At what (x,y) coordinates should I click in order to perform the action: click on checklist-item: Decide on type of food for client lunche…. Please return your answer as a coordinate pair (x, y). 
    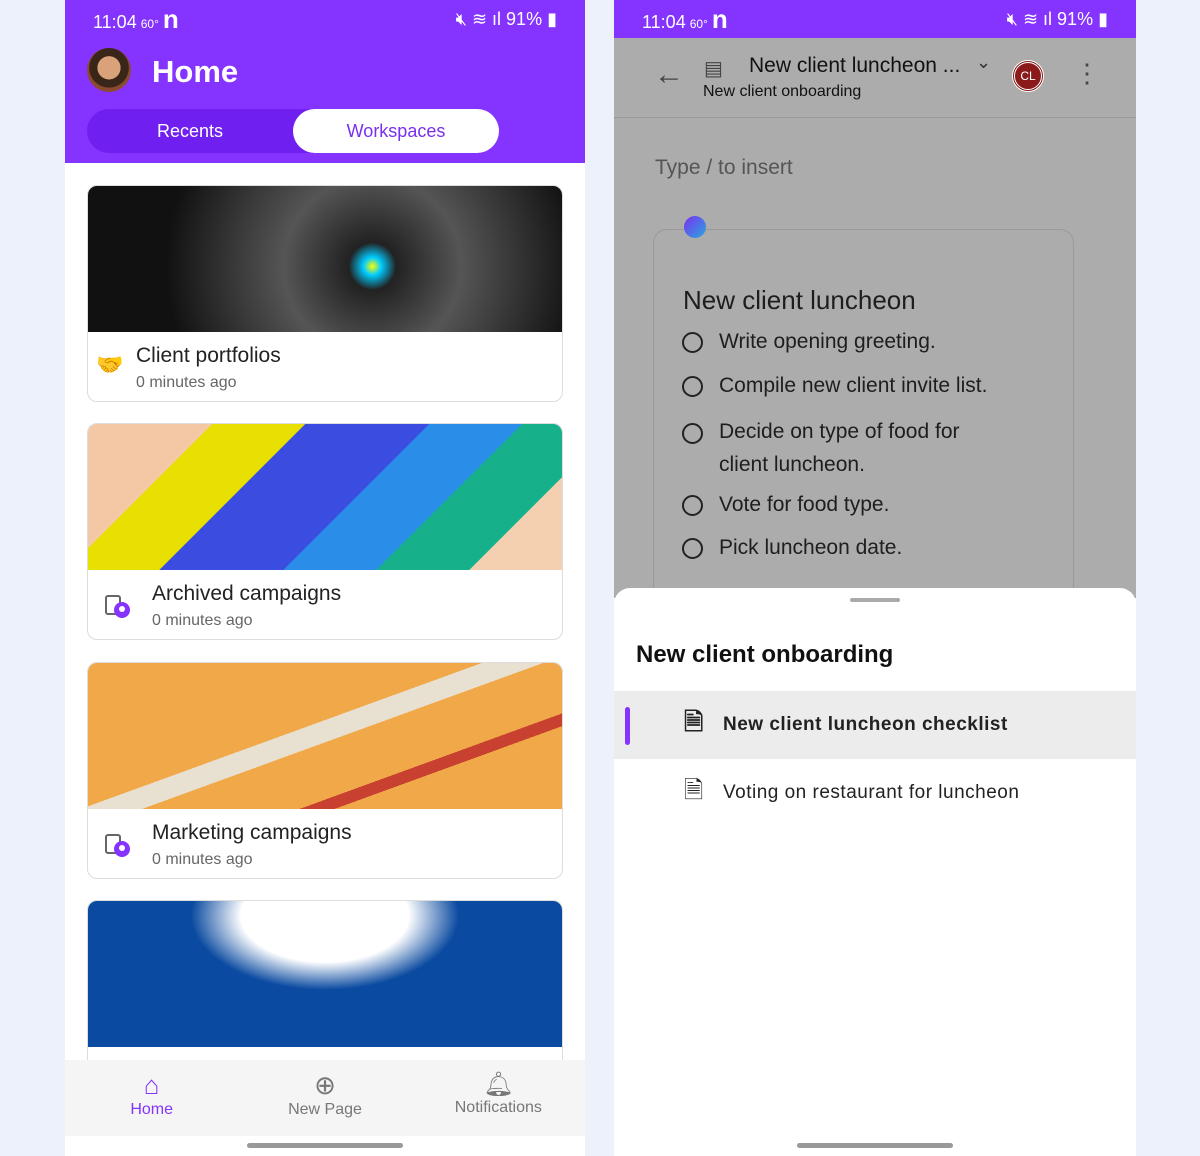
    Looking at the image, I should click on (842, 449).